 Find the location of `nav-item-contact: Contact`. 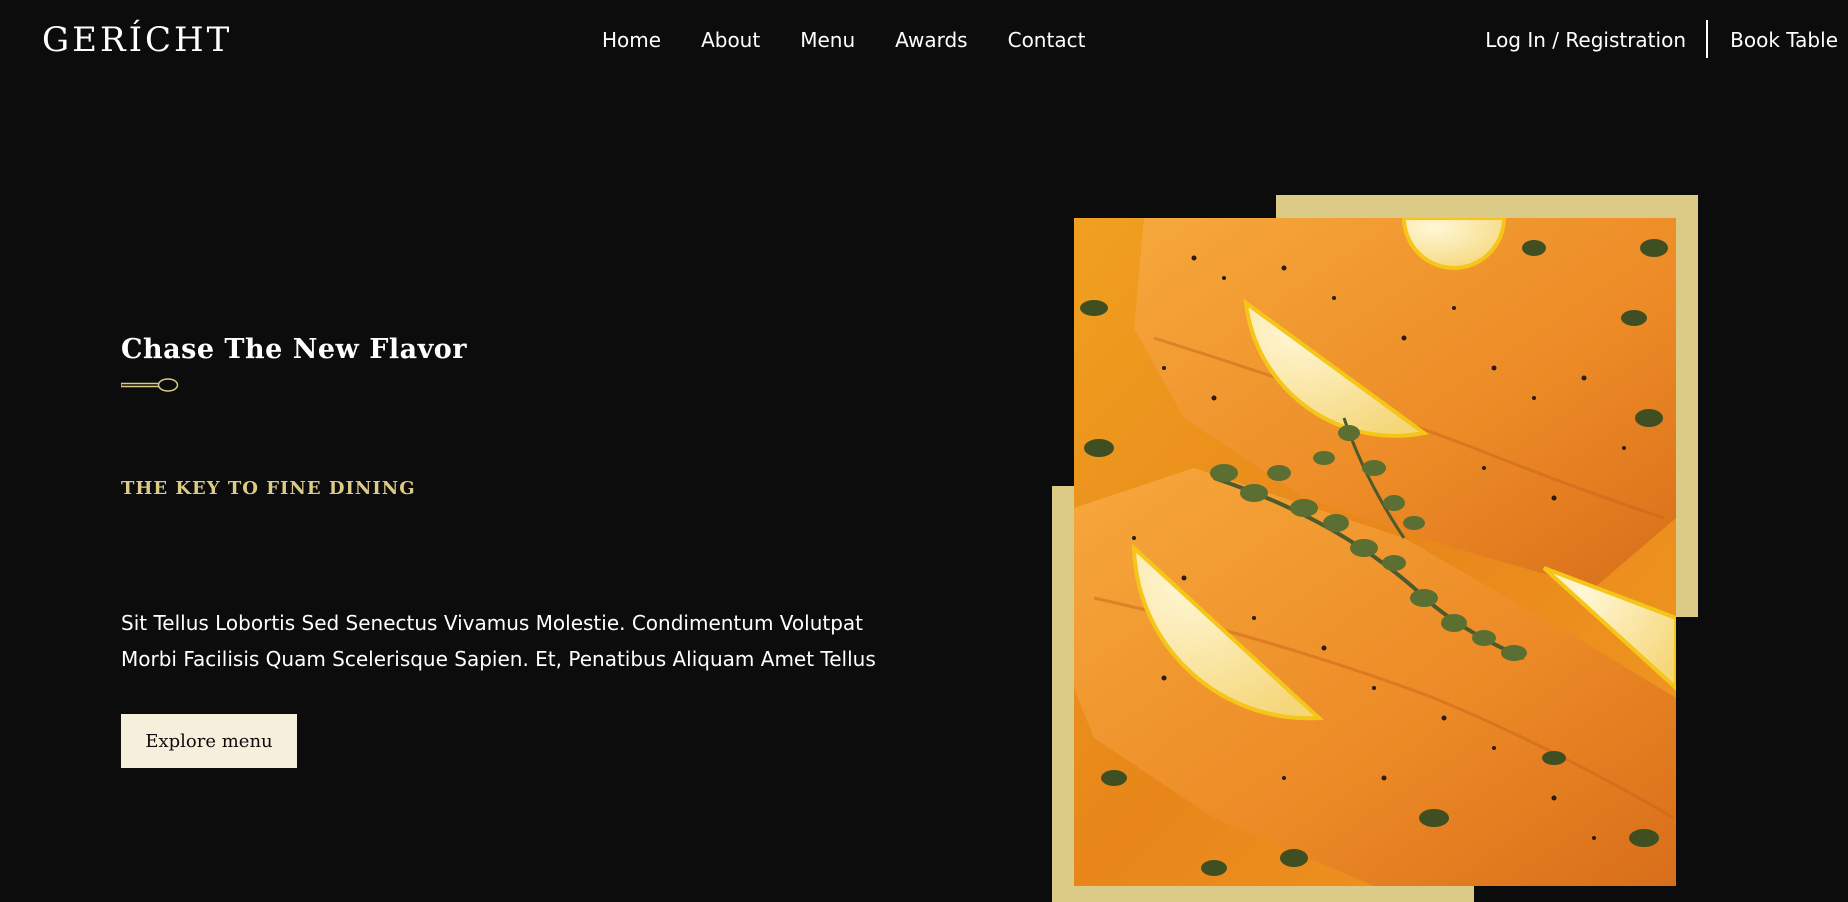

nav-item-contact: Contact is located at coordinates (1047, 40).